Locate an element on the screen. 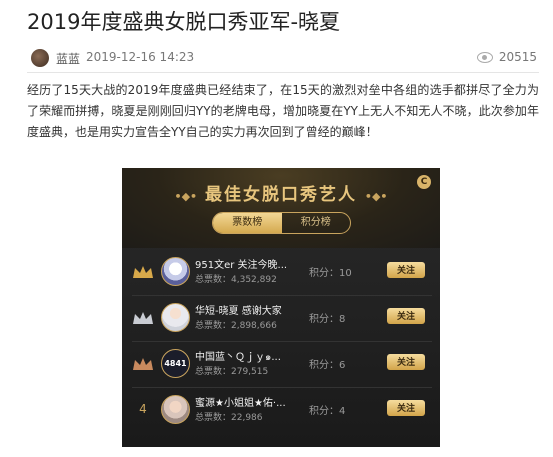 This screenshot has height=457, width=553. rank-crown-gold is located at coordinates (143, 273).